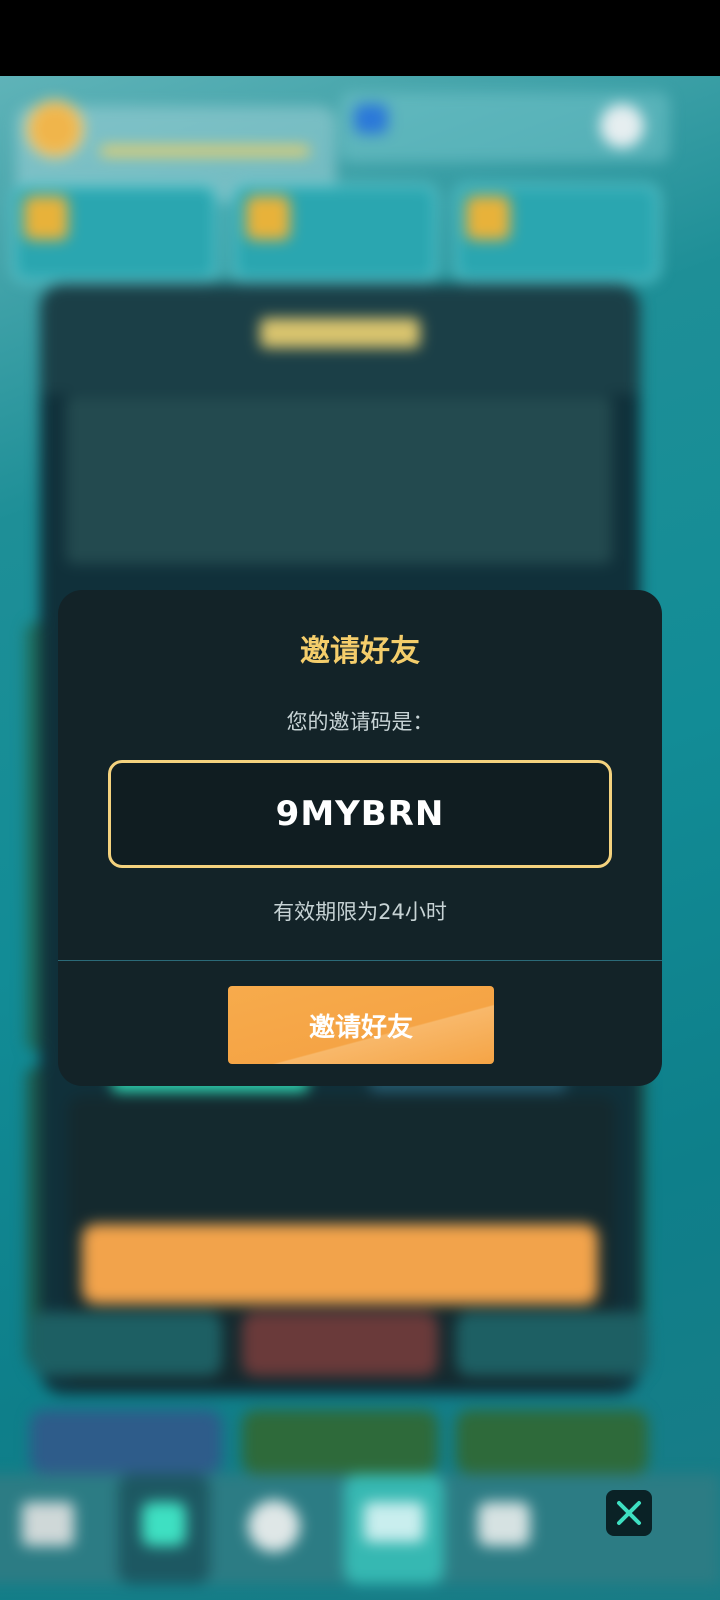  I want to click on close-icon, so click(629, 1513).